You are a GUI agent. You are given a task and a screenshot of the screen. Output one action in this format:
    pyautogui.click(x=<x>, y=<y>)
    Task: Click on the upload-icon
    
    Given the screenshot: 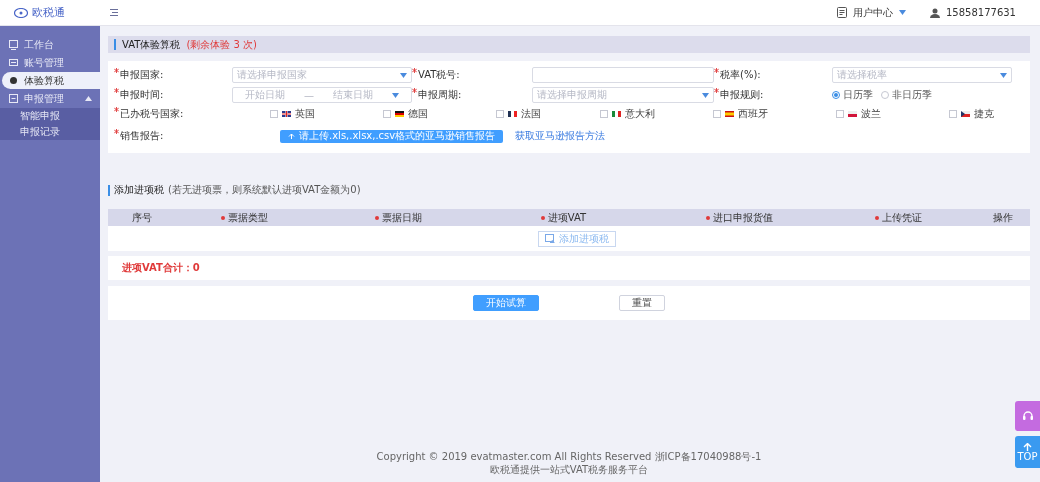 What is the action you would take?
    pyautogui.click(x=291, y=136)
    